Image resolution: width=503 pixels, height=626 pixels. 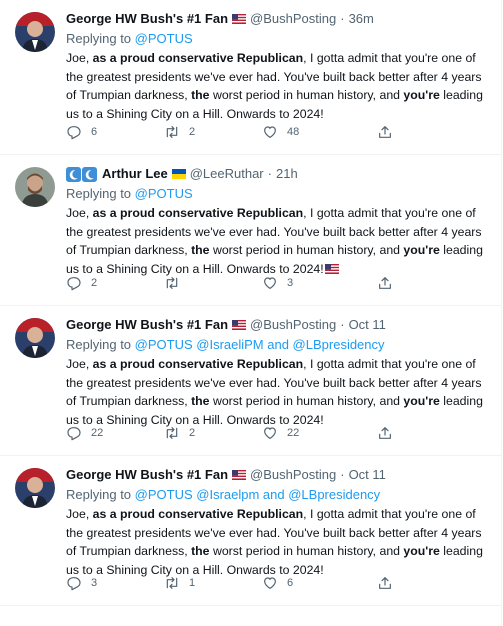 I want to click on tweet-actions: 6 2 48, so click(x=275, y=132).